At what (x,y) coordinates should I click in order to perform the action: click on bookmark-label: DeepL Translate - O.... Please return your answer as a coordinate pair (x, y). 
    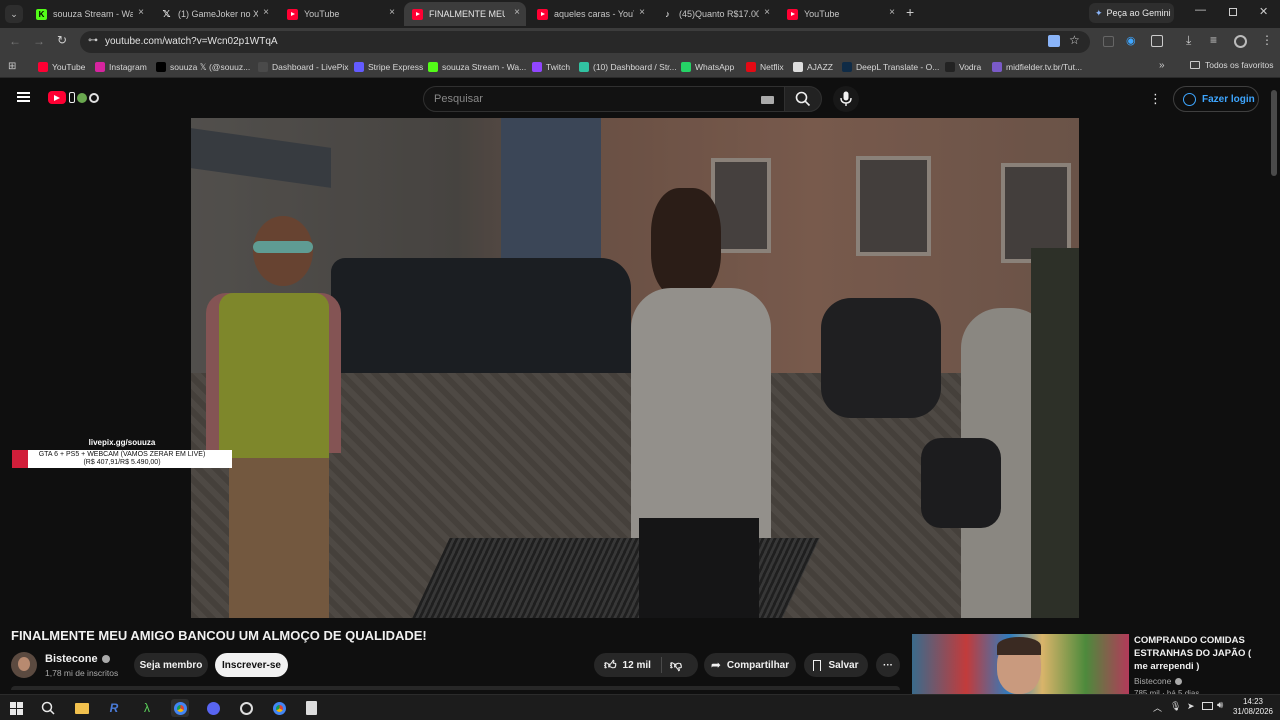
    Looking at the image, I should click on (898, 67).